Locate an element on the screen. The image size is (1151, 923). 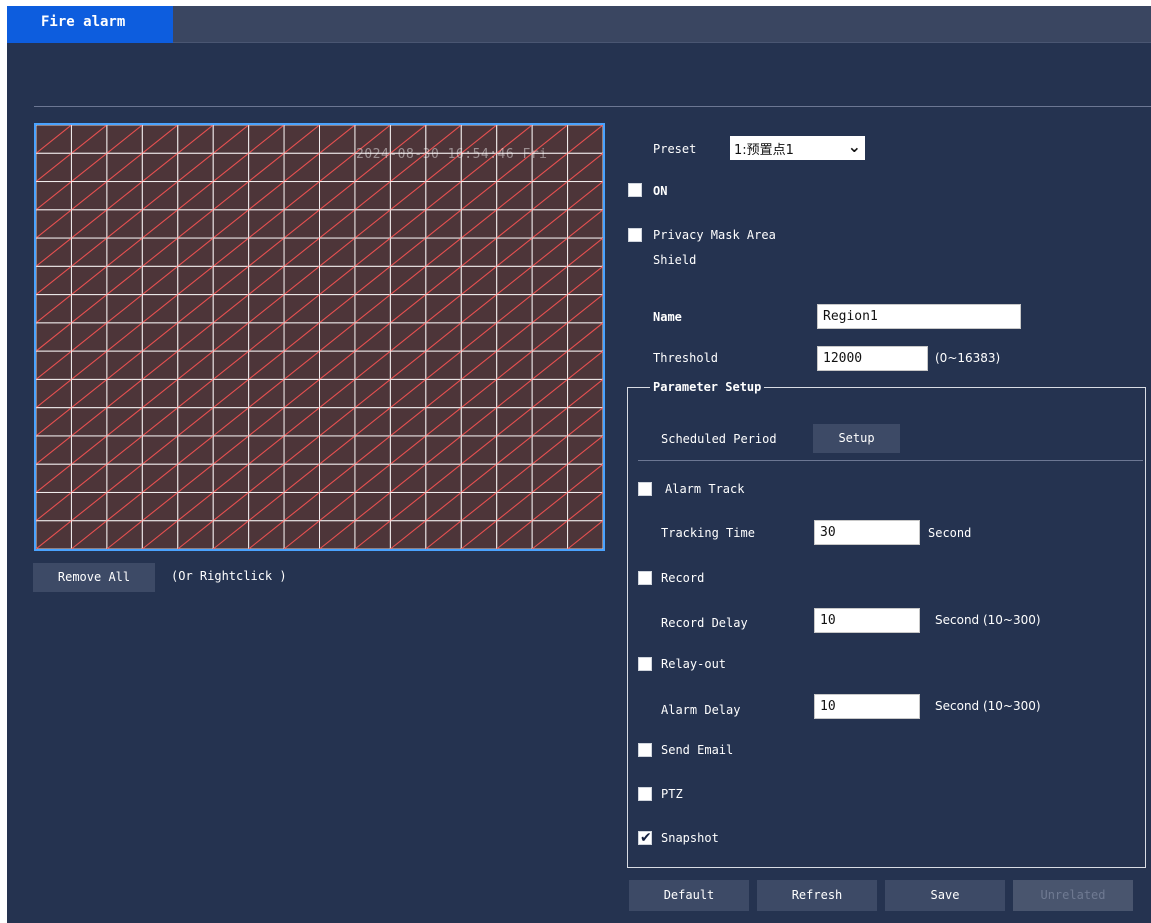
default-button: Default is located at coordinates (689, 895).